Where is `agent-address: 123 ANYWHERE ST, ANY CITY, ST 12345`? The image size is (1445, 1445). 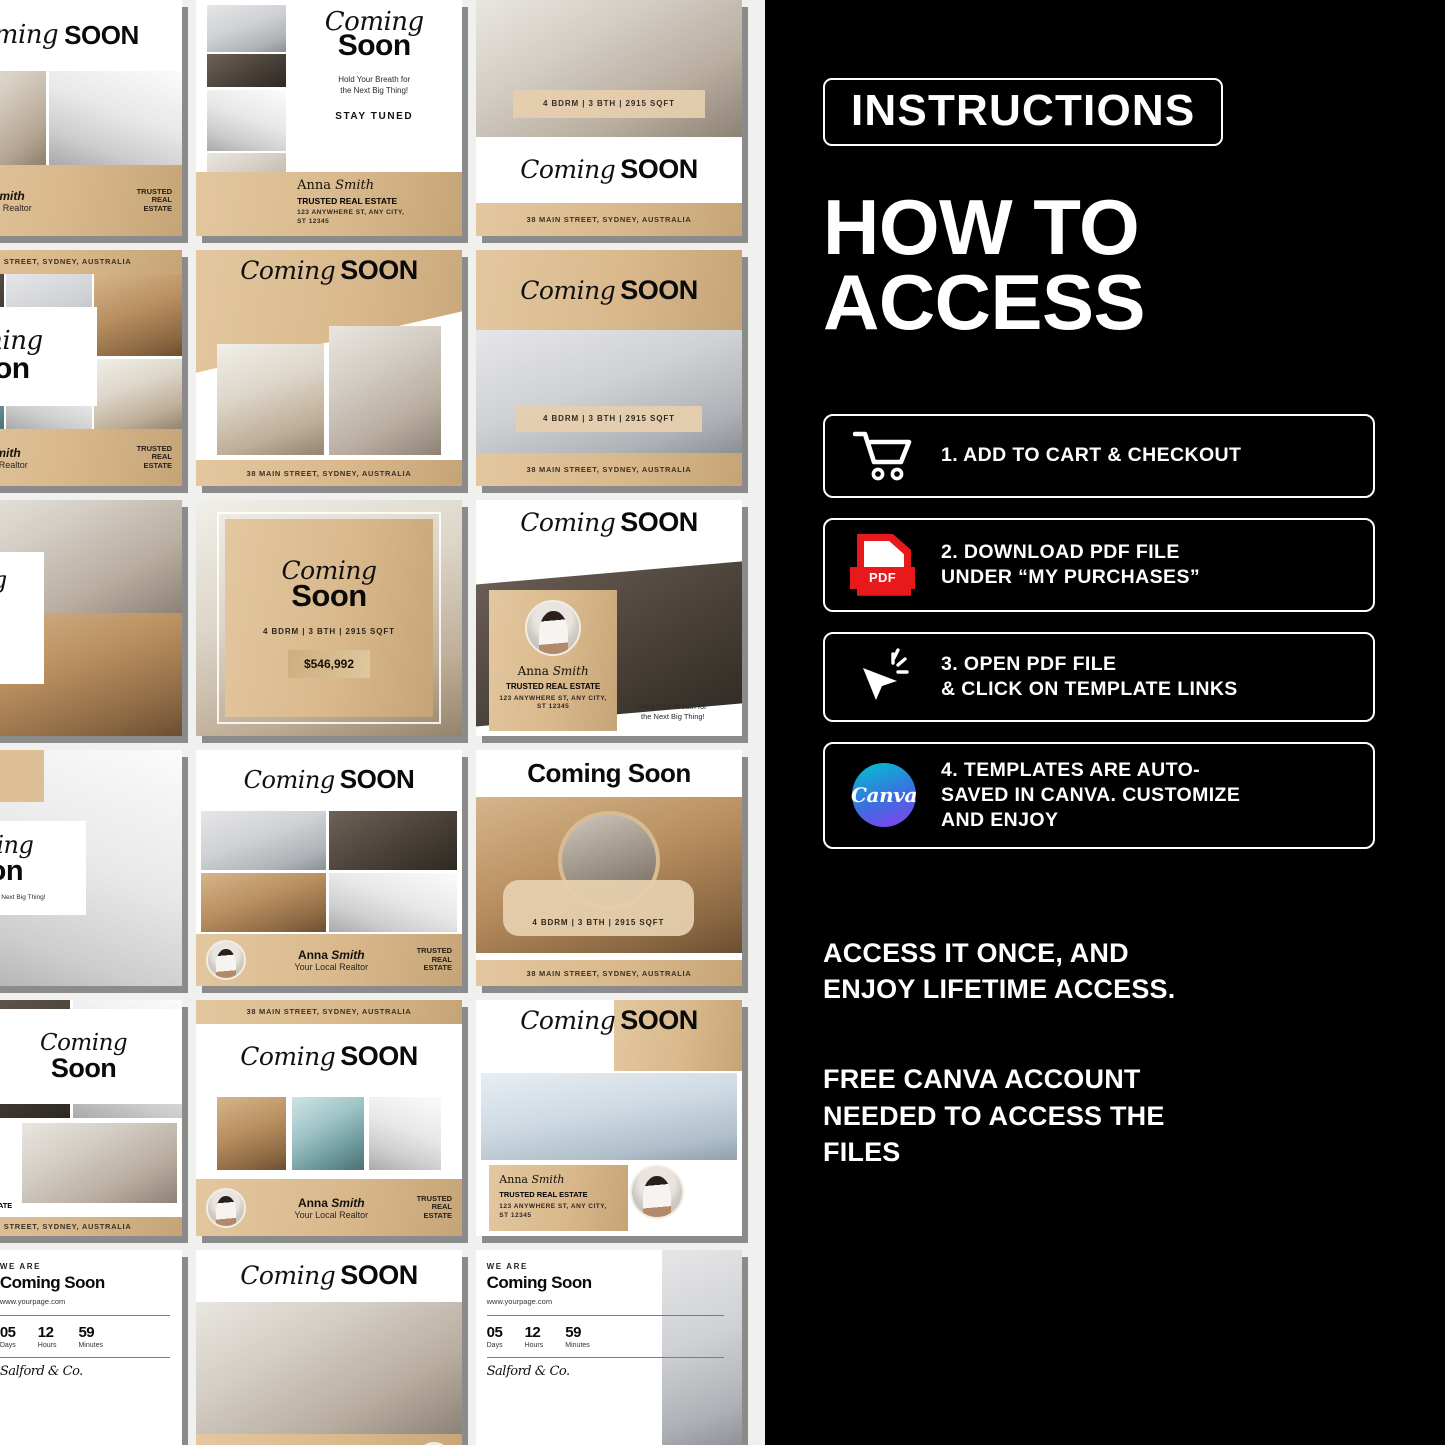 agent-address: 123 ANYWHERE ST, ANY CITY, ST 12345 is located at coordinates (553, 702).